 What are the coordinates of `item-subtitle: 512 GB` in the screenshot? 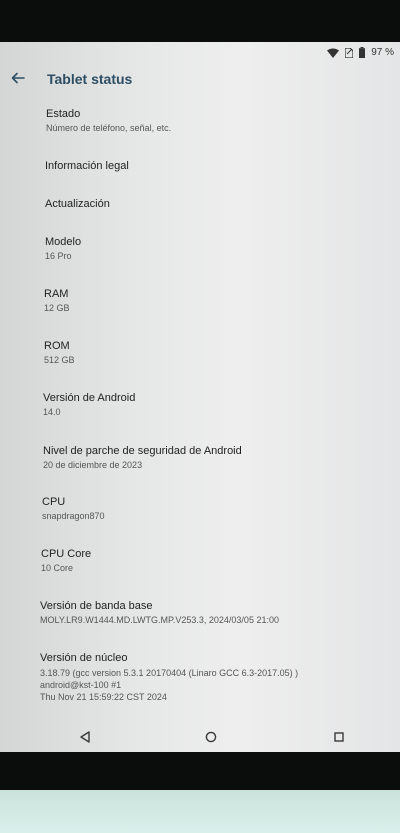 It's located at (59, 360).